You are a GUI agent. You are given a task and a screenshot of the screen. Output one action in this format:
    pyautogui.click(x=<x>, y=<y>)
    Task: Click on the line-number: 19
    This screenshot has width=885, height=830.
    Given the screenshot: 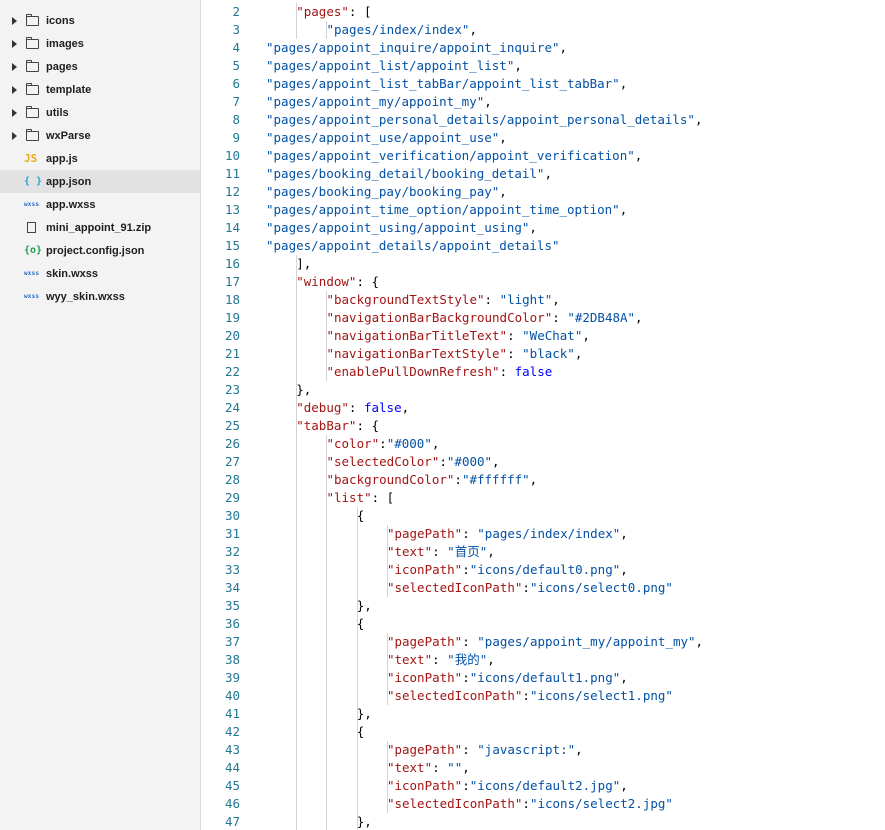 What is the action you would take?
    pyautogui.click(x=232, y=317)
    